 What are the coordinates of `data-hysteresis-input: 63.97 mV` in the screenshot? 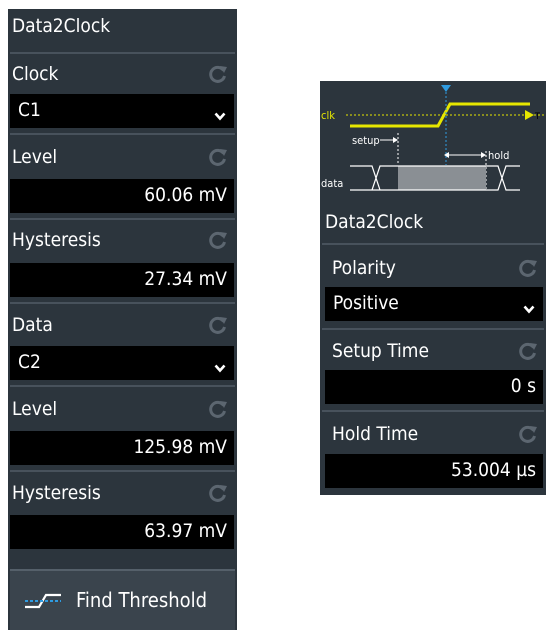 It's located at (122, 532).